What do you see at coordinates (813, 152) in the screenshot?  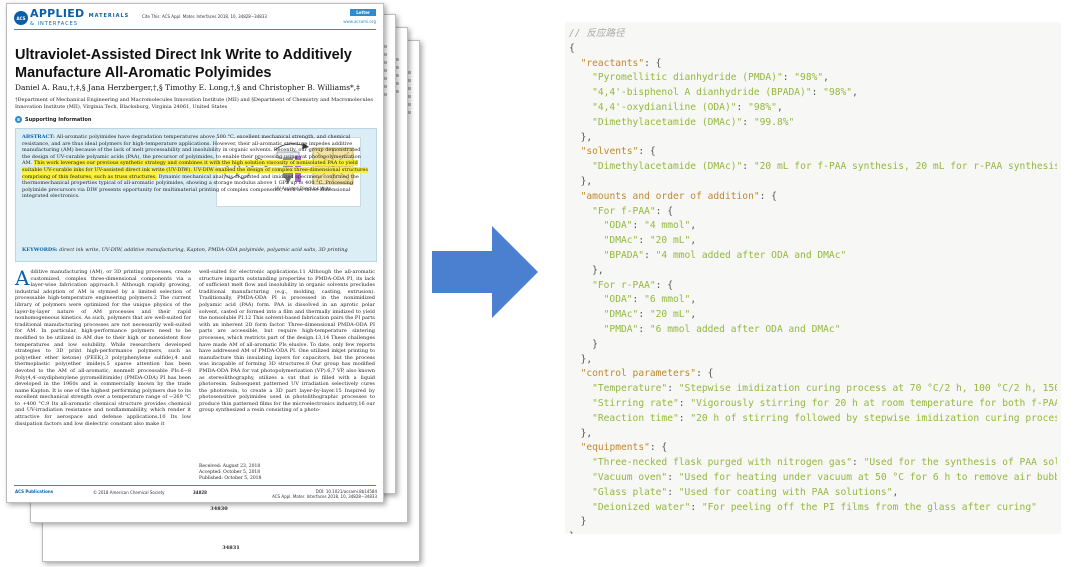 I see `code-line: "solvents": {` at bounding box center [813, 152].